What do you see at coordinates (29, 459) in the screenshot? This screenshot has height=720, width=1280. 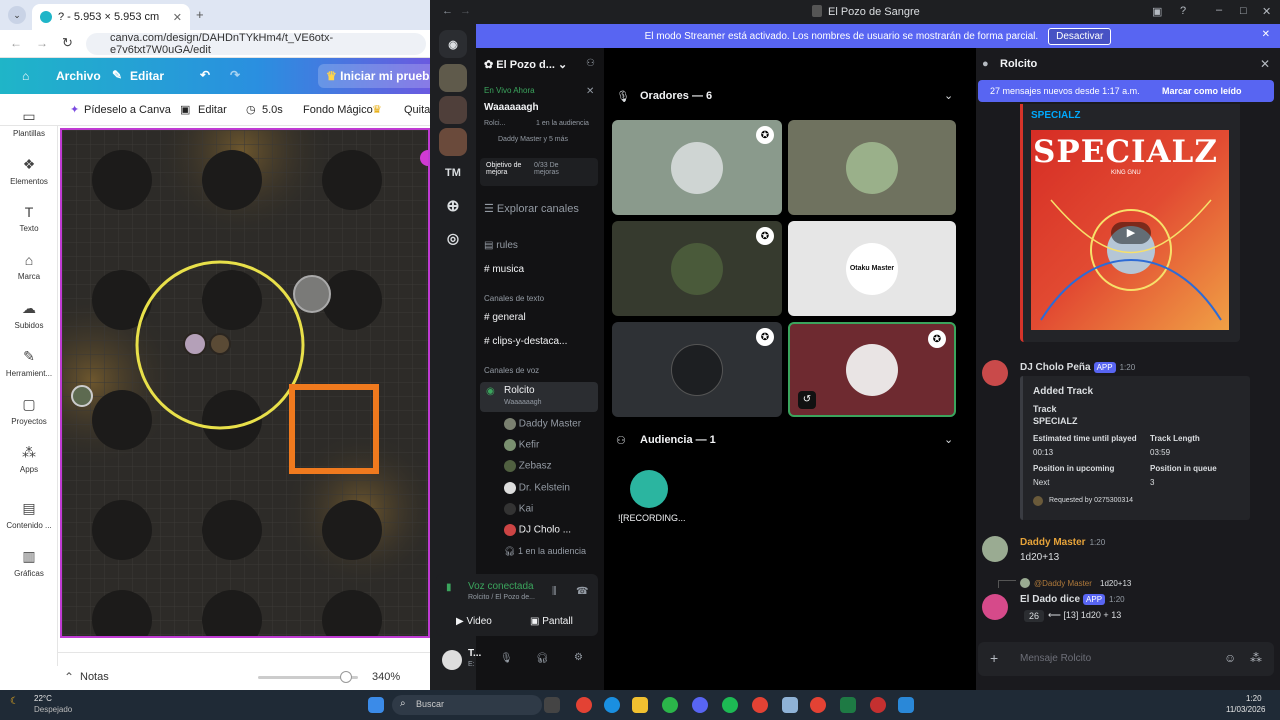 I see `sidebar-item-apps: ⁂ Apps` at bounding box center [29, 459].